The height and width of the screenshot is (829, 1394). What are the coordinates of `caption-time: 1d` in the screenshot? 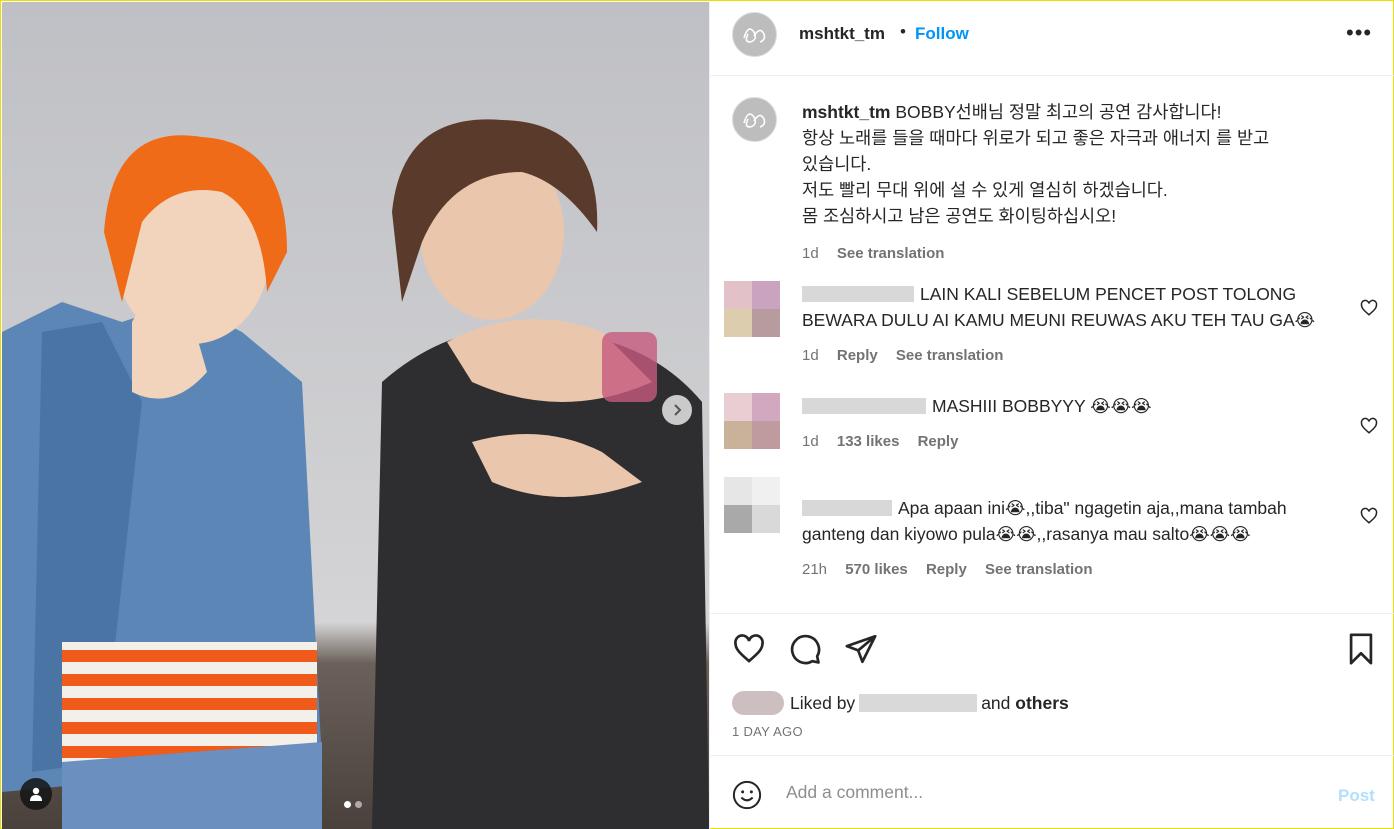 It's located at (810, 253).